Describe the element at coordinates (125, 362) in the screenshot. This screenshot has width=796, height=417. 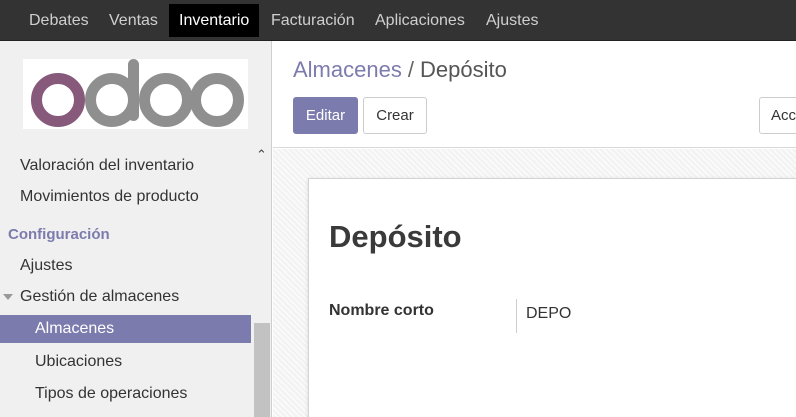
I see `sidebar-item-ubicaciones: Ubicaciones` at that location.